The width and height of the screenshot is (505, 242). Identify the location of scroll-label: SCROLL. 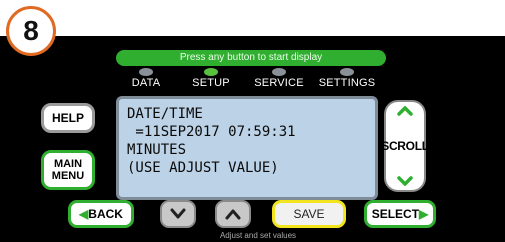
(405, 146).